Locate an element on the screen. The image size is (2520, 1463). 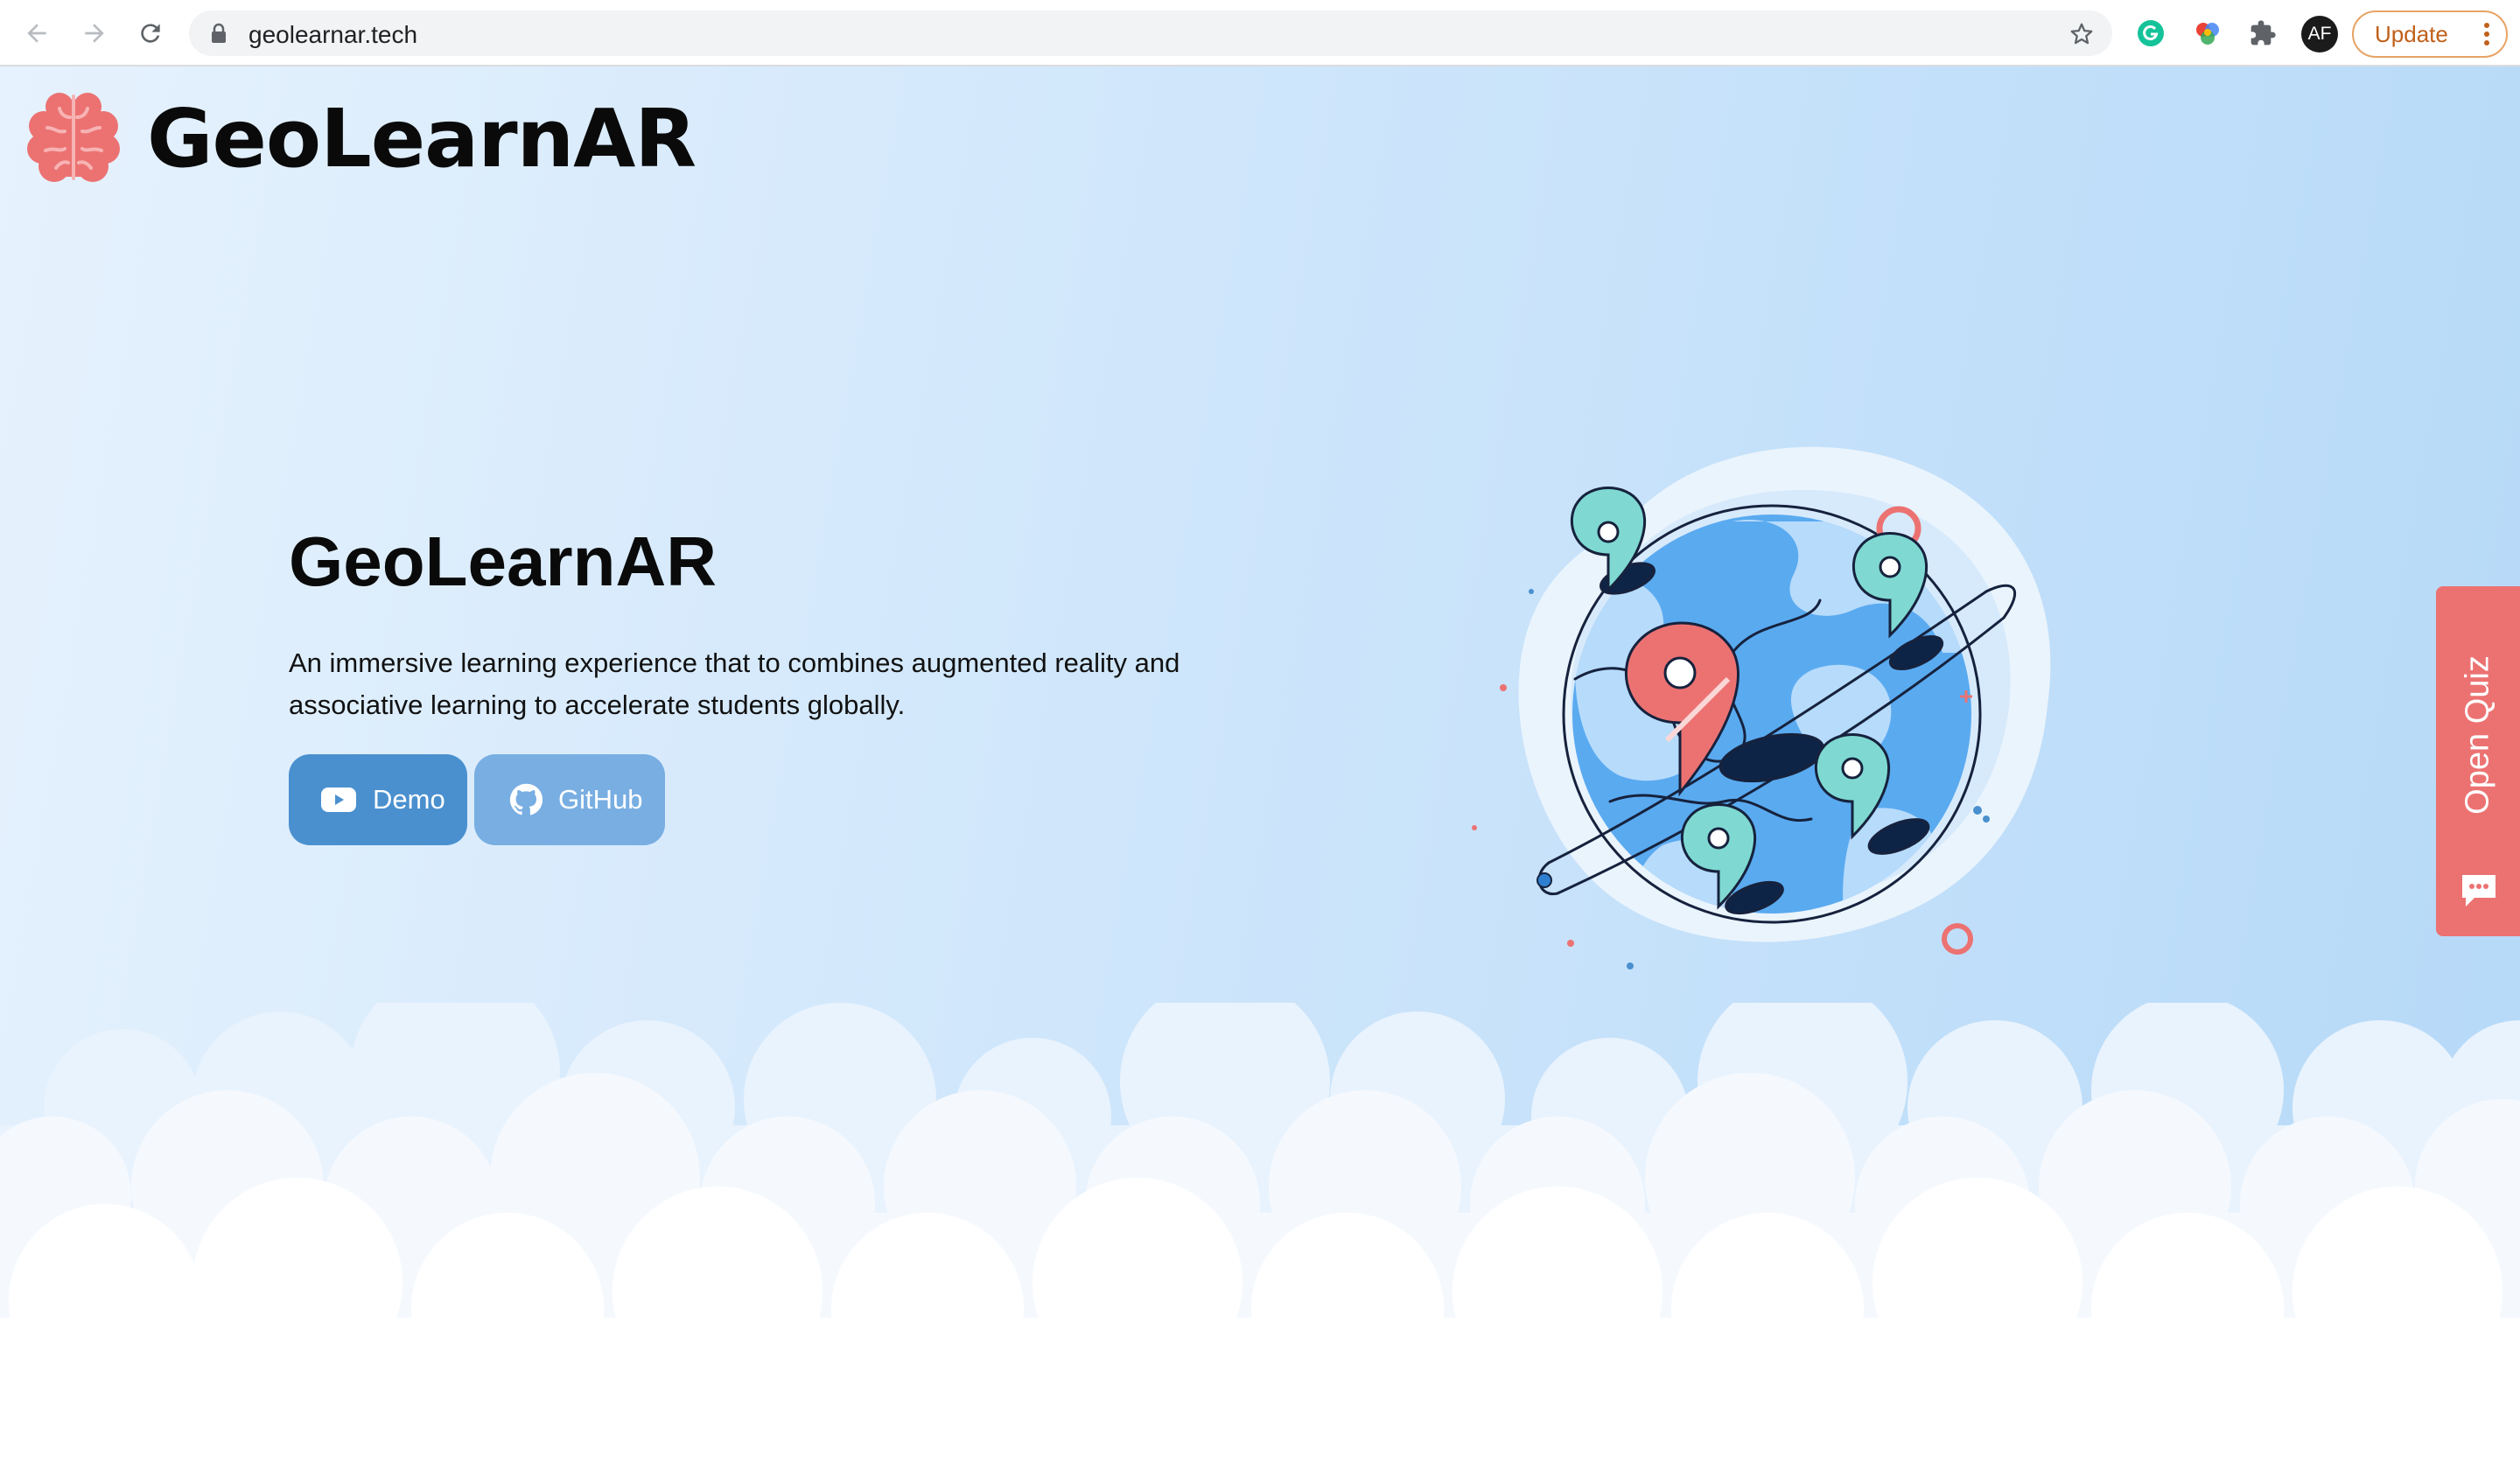
color-picker-extension-icon is located at coordinates (2207, 33).